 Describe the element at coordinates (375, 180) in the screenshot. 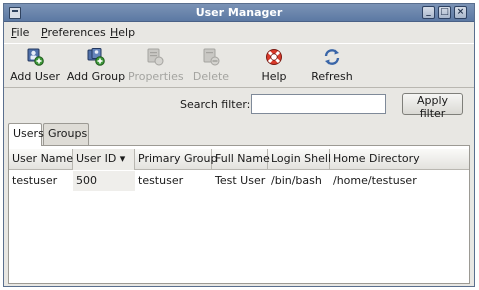

I see `cell-home-directory: /home/testuser` at that location.